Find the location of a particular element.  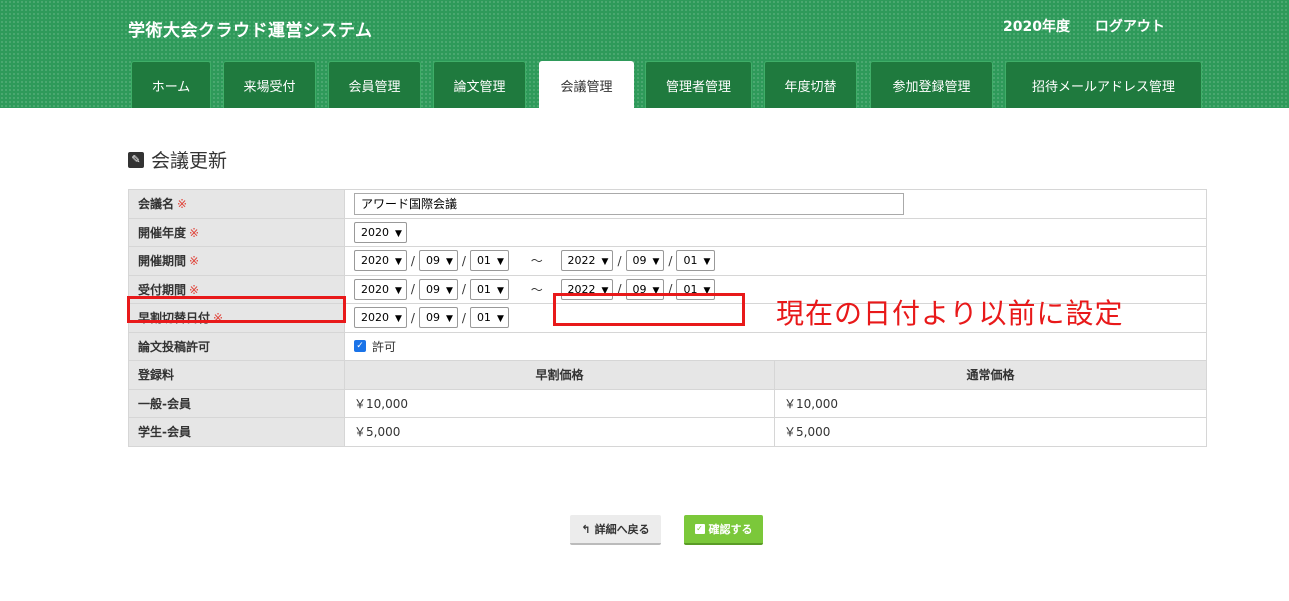

tab-admins: 管理者管理 is located at coordinates (698, 84).